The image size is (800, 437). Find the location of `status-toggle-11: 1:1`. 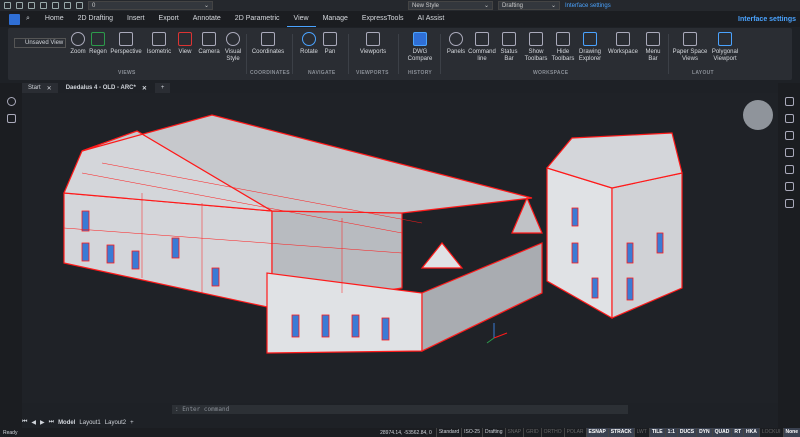

status-toggle-11: 1:1 is located at coordinates (670, 432).